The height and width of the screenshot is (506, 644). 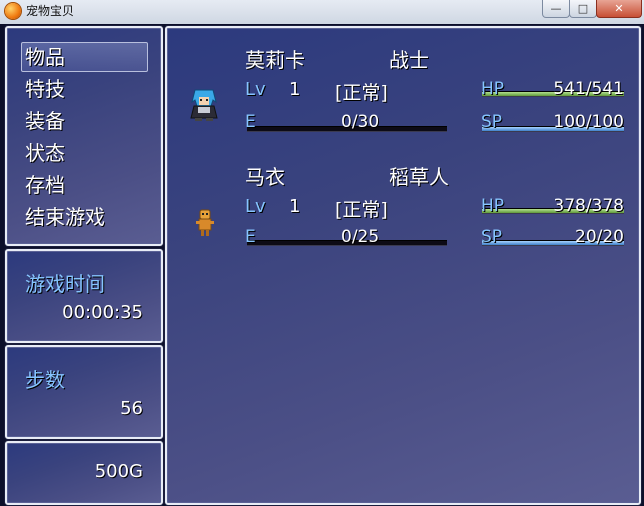 I want to click on sp-value: 100/100, so click(x=588, y=122).